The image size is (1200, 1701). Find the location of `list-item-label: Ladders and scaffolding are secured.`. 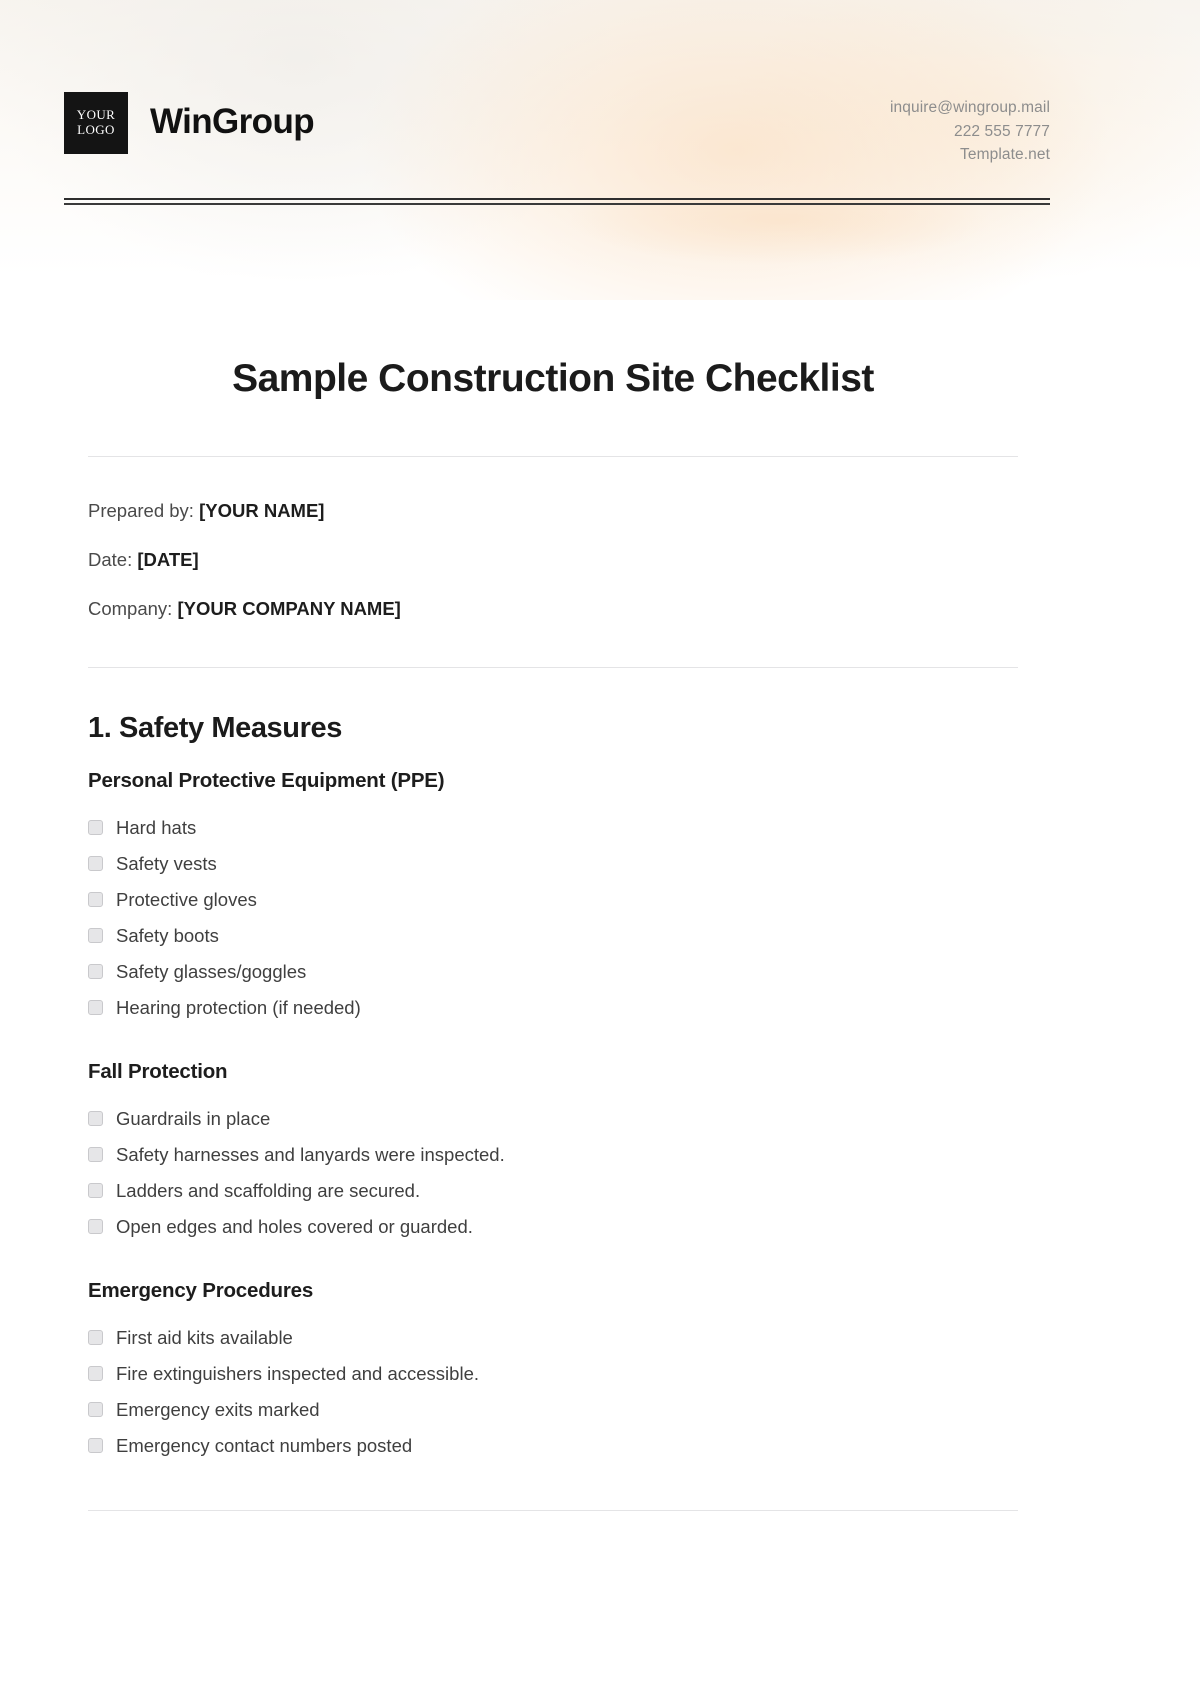

list-item-label: Ladders and scaffolding are secured. is located at coordinates (268, 1190).